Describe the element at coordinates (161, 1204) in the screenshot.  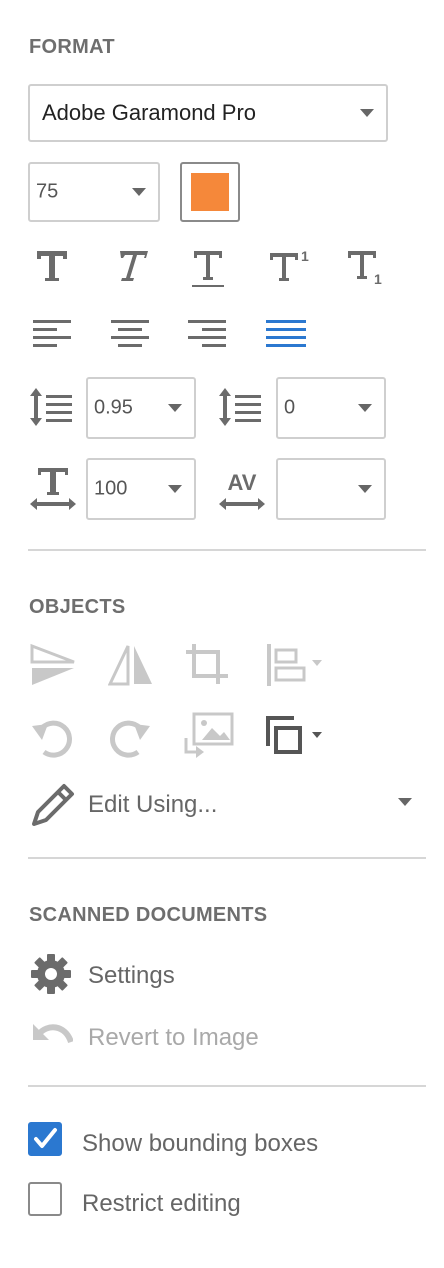
I see `restrict-editing-label: Restrict editing` at that location.